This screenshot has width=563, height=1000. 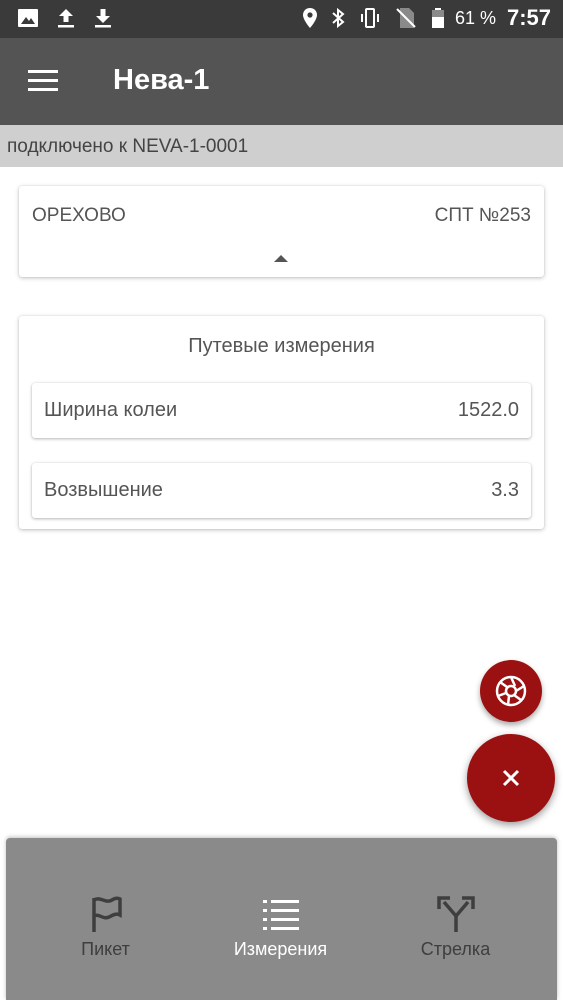 I want to click on hamburger-menu-icon, so click(x=43, y=81).